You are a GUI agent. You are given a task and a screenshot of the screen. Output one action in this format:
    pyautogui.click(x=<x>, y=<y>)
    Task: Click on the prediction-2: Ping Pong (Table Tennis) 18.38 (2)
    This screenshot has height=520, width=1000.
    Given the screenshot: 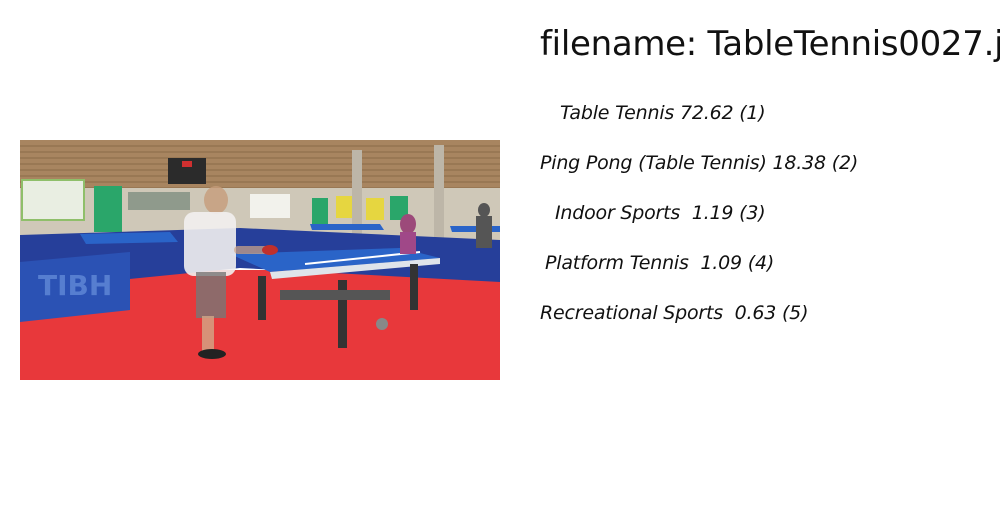 What is the action you would take?
    pyautogui.click(x=699, y=163)
    